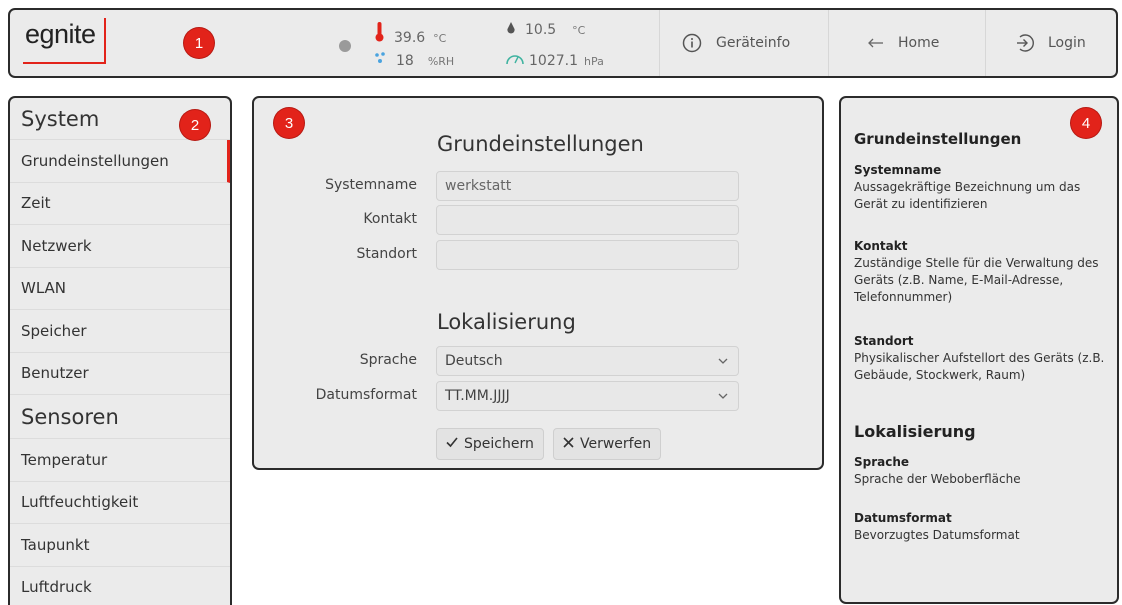  I want to click on help-term-kontakt: Kontakt, so click(881, 246).